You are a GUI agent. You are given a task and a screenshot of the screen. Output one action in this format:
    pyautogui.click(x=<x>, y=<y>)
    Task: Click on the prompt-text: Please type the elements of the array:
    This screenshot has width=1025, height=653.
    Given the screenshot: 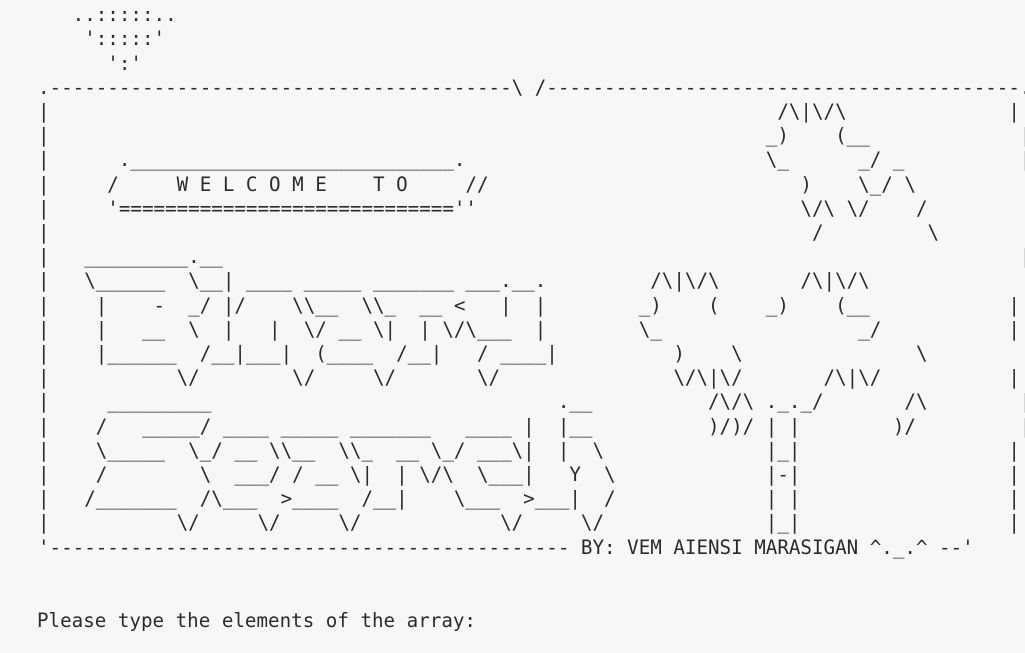 What is the action you would take?
    pyautogui.click(x=256, y=620)
    